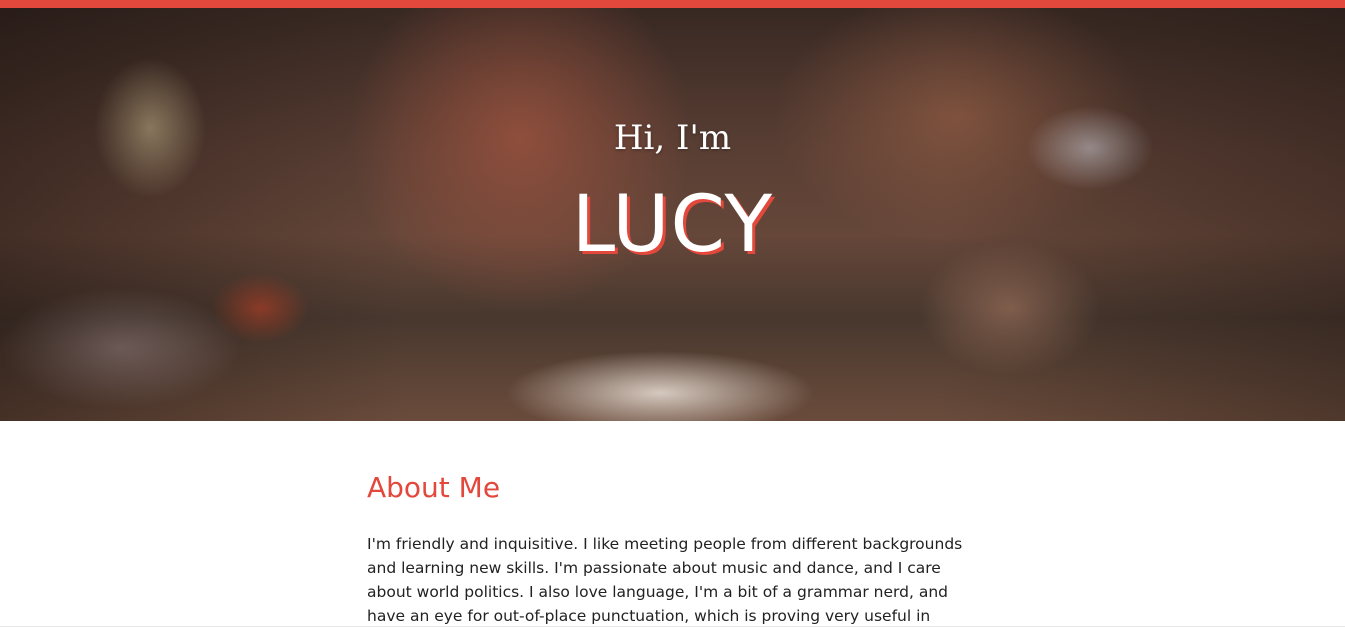 Image resolution: width=1345 pixels, height=627 pixels. I want to click on hero-name: LUCY, so click(672, 225).